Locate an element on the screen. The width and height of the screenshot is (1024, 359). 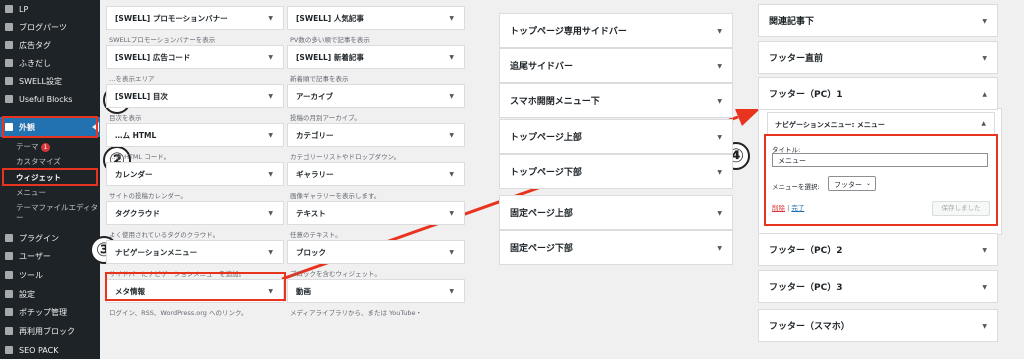
widget-item-description: …意 HTML コード。 is located at coordinates (140, 157).